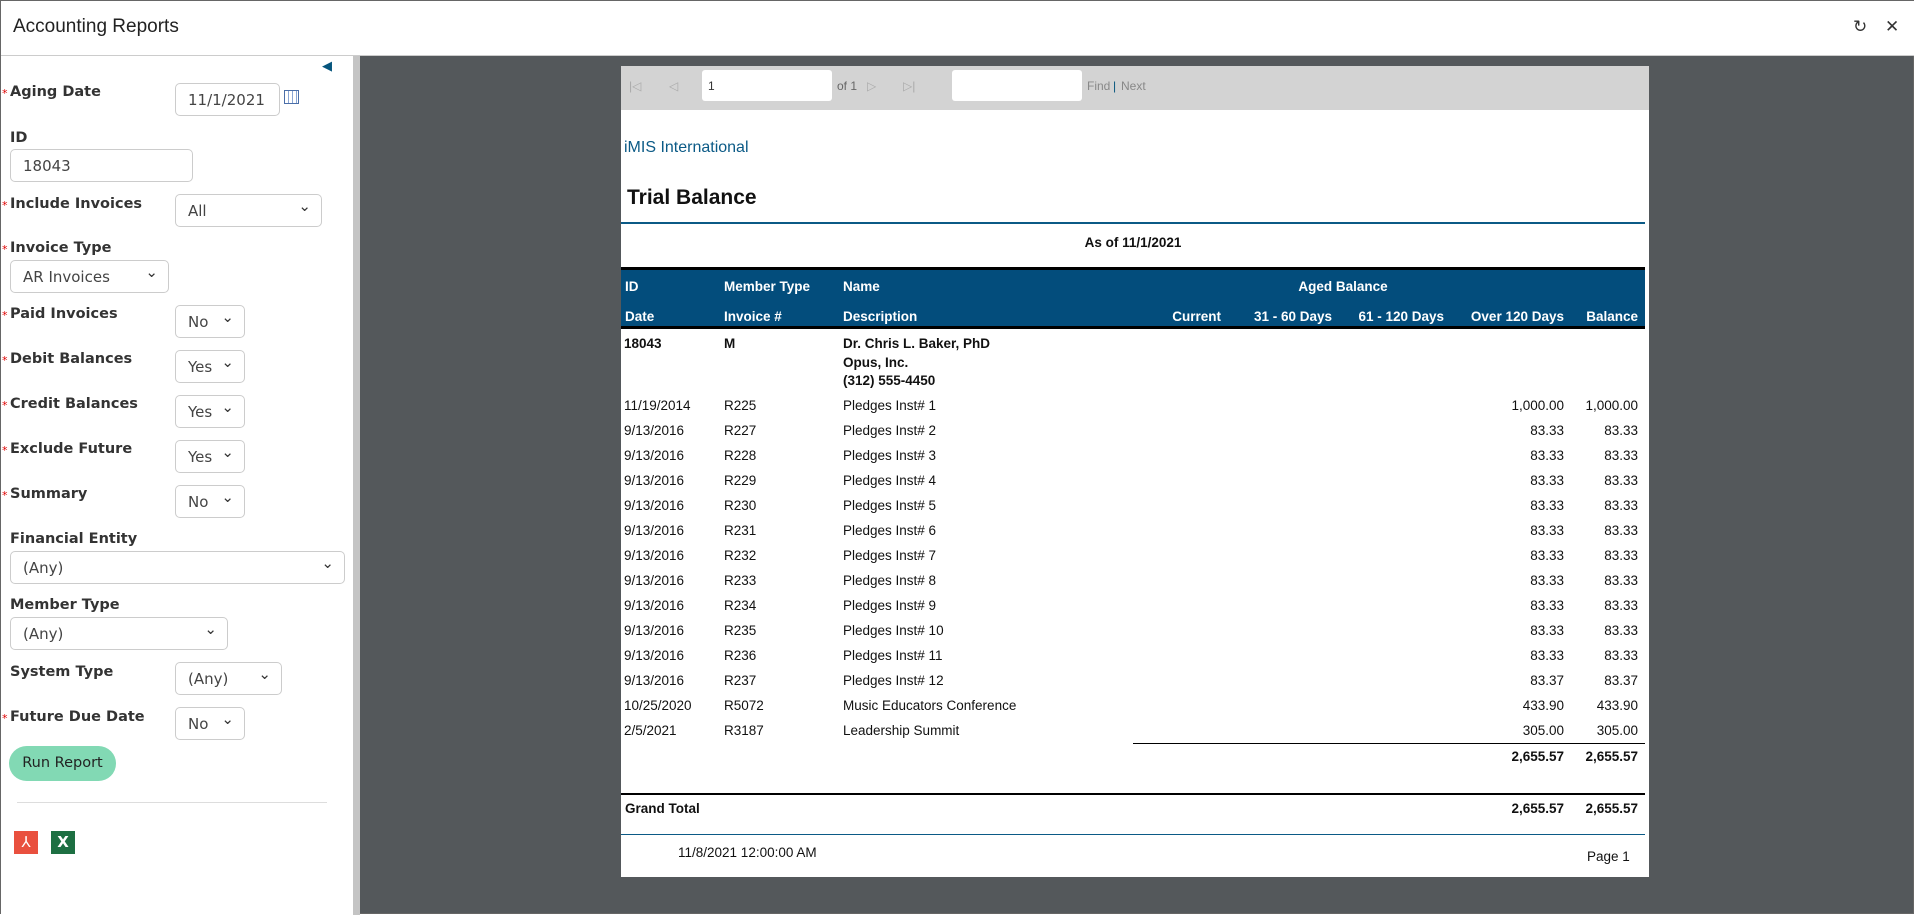 This screenshot has height=915, width=1914. What do you see at coordinates (1617, 705) in the screenshot?
I see `row-balance: 433.90` at bounding box center [1617, 705].